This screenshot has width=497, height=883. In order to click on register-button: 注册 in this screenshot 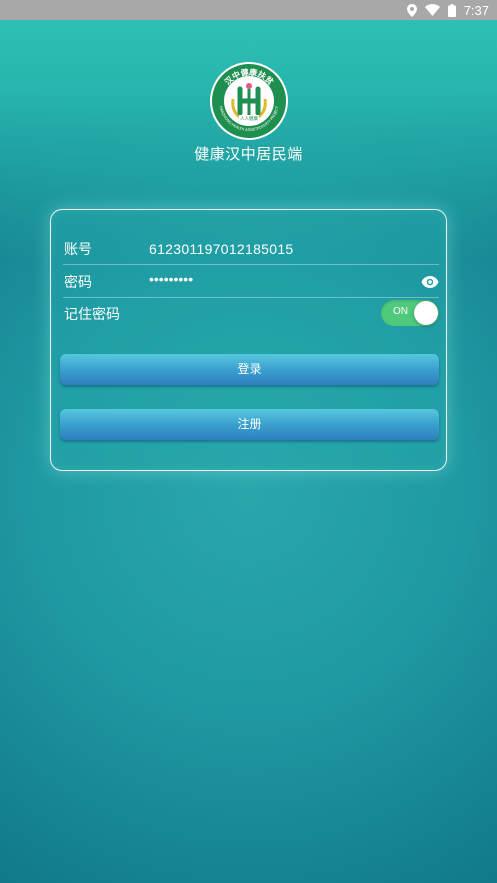, I will do `click(249, 424)`.